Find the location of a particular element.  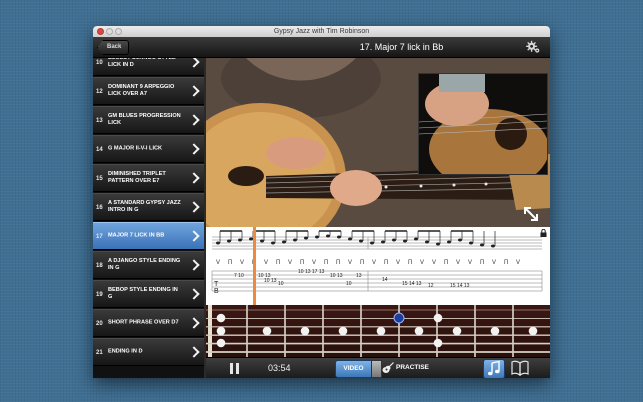

tab-number: 13 is located at coordinates (359, 276).